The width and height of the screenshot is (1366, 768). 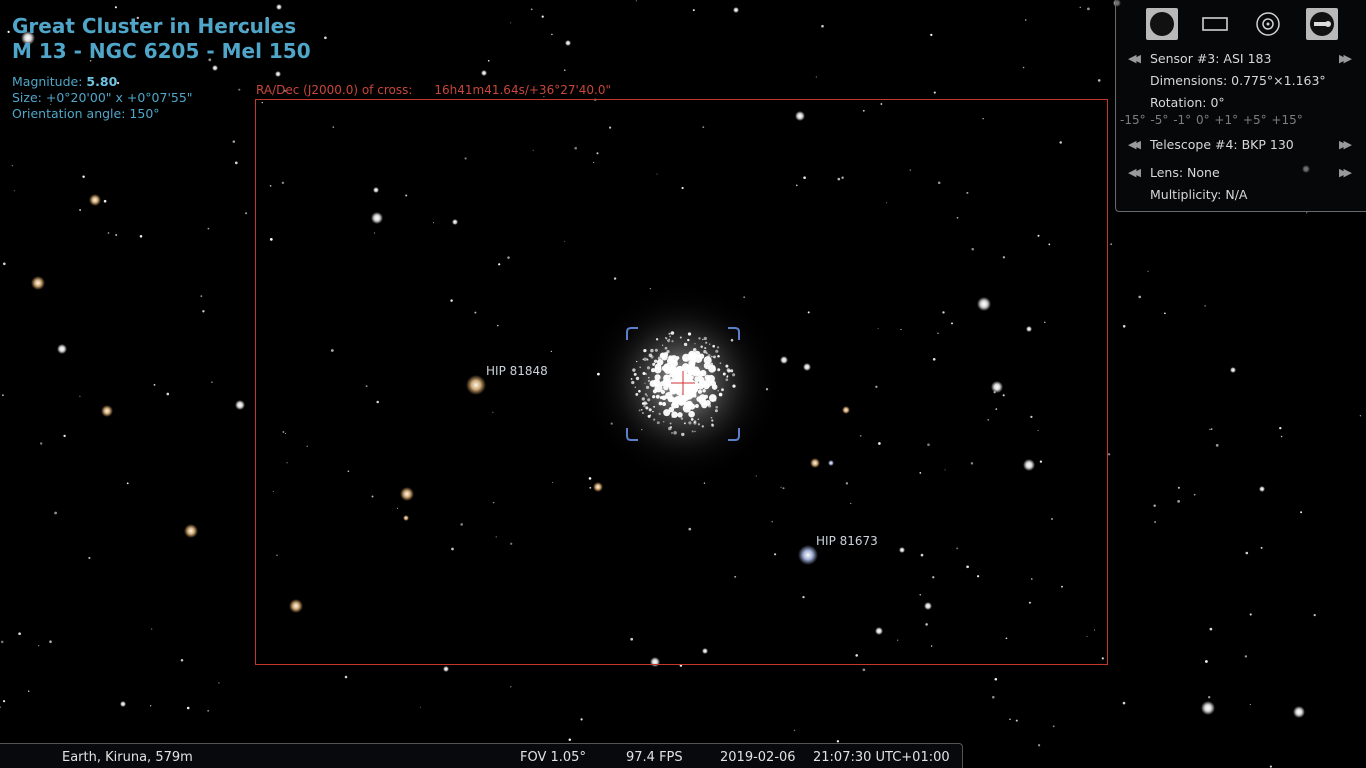 I want to click on dimensions-row: Dimensions: 0.775°×1.163°, so click(x=1241, y=82).